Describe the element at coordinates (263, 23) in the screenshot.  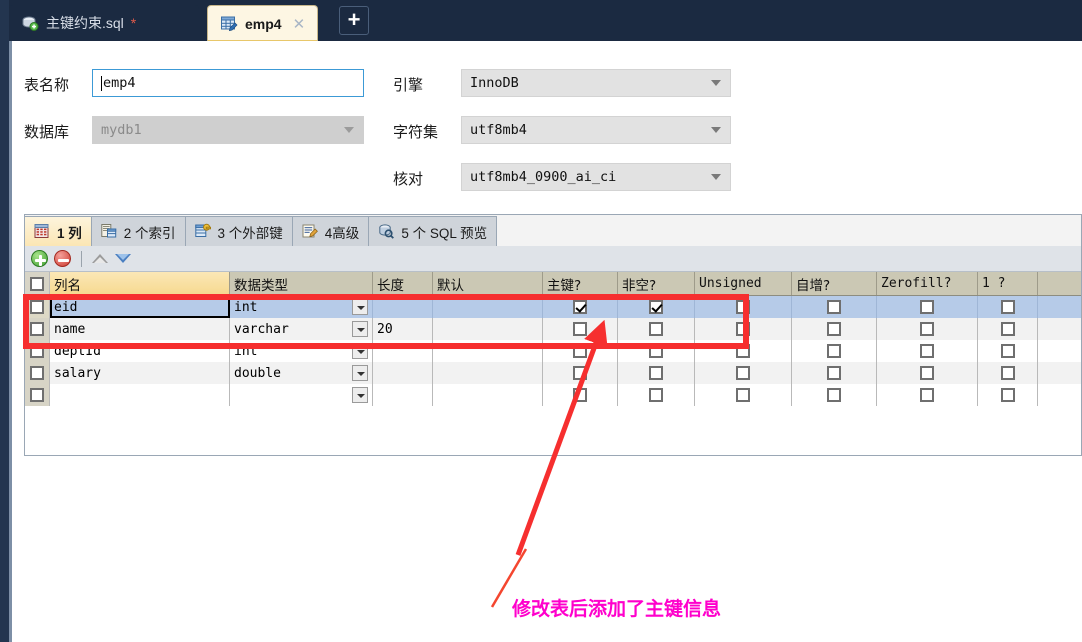
I see `tab-emp4: emp4 ✕` at that location.